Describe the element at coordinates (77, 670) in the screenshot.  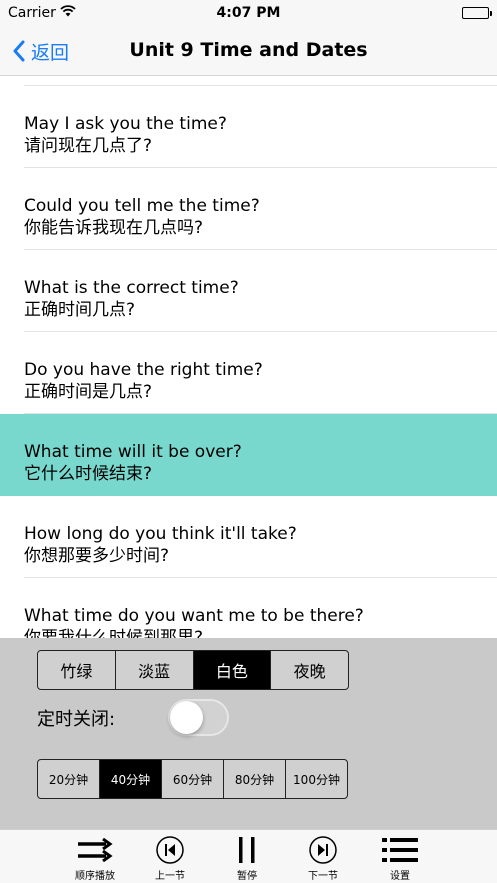
I see `theme-option: 竹绿` at that location.